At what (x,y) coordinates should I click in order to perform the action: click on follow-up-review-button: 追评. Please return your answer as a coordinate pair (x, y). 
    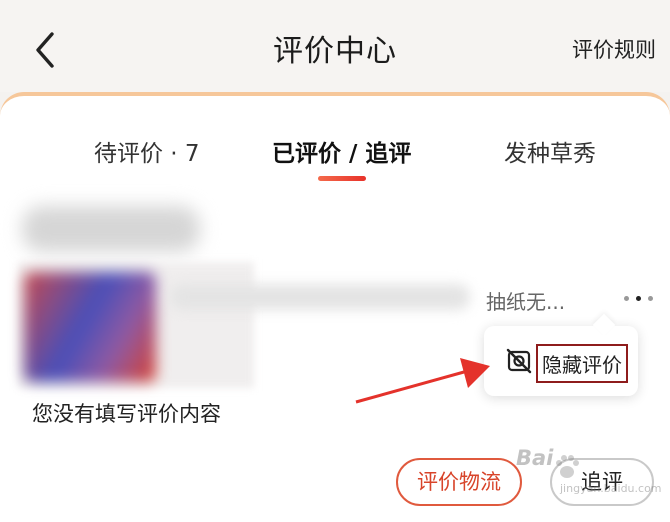
    Looking at the image, I should click on (602, 482).